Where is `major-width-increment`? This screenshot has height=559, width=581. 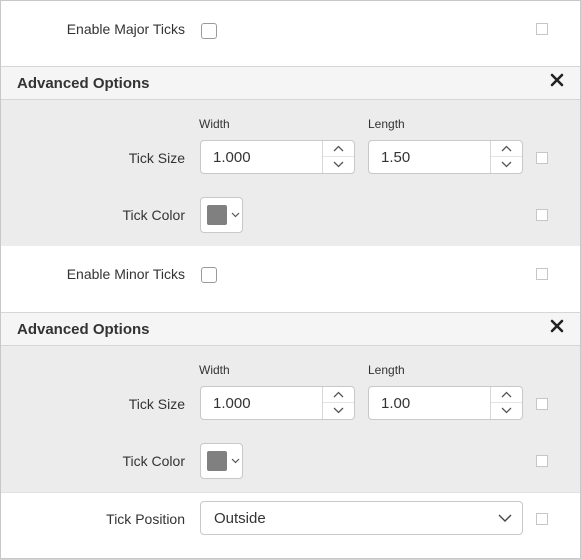
major-width-increment is located at coordinates (338, 149).